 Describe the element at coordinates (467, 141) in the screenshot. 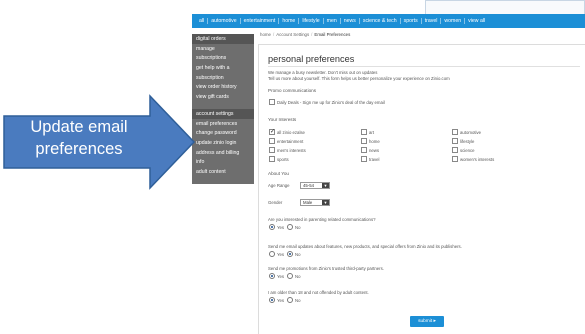

I see `interest-label: lifestyle` at that location.